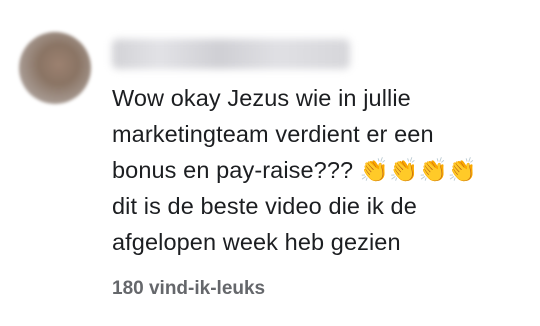 The image size is (540, 326). What do you see at coordinates (261, 98) in the screenshot?
I see `comment-text-line: Wow okay Jezus wie in jullie` at bounding box center [261, 98].